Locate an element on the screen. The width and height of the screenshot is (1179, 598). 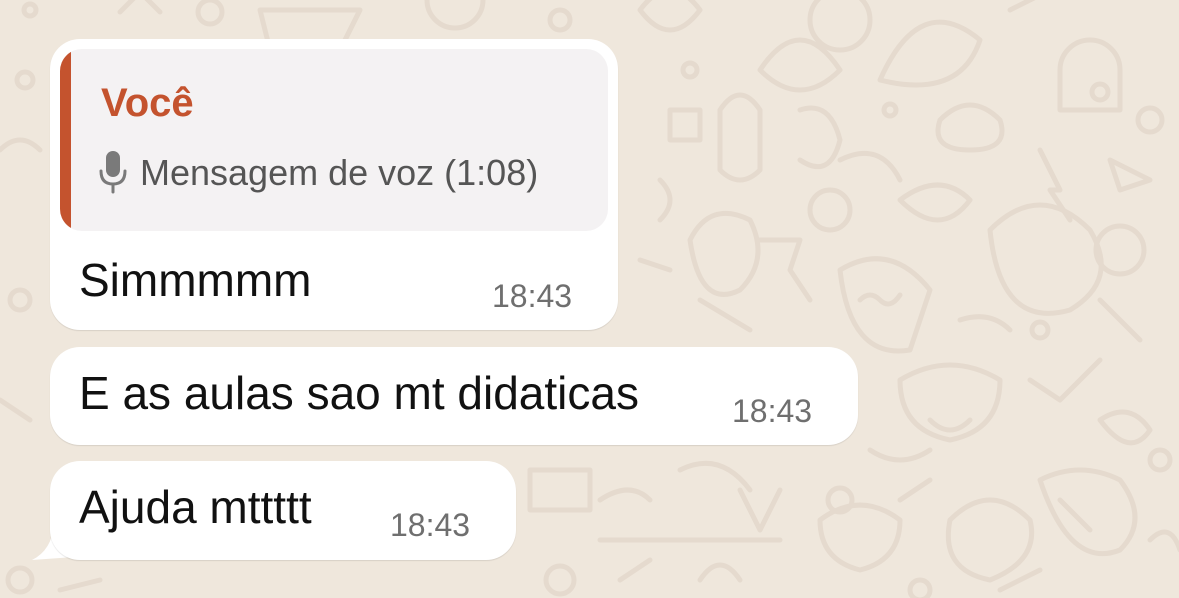
quote-text: Mensagem de voz (1:08) is located at coordinates (339, 172).